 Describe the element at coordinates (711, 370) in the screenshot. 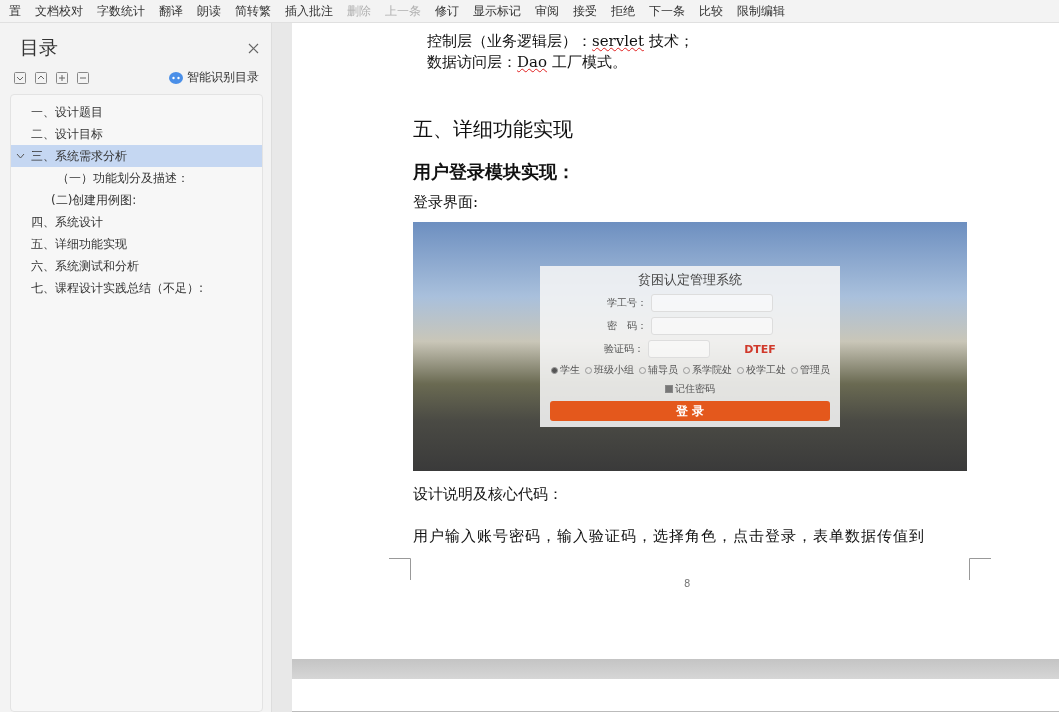

I see `radio-label: 系学院处` at that location.